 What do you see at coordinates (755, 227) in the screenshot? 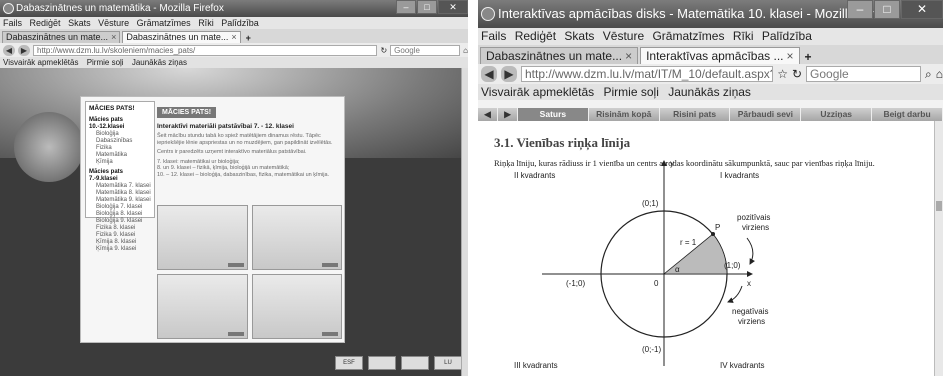
I see `positive-label-2: virziens` at bounding box center [755, 227].